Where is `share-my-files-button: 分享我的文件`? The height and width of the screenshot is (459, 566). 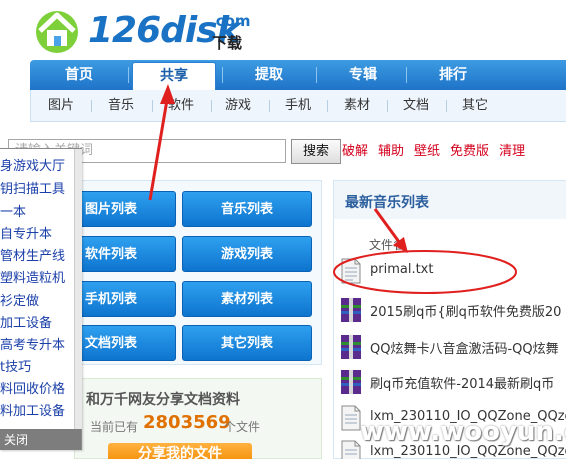
share-my-files-button: 分享我的文件 is located at coordinates (180, 451).